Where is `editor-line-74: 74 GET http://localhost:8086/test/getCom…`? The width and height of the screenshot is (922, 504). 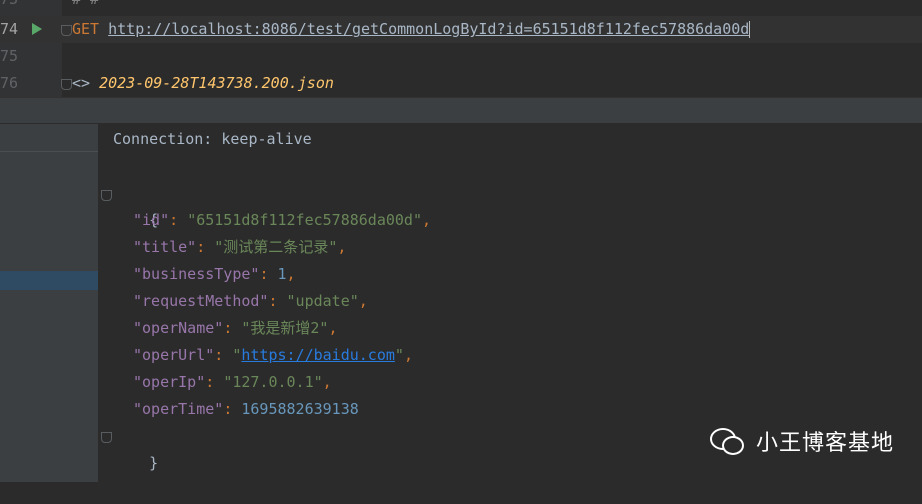
editor-line-74: 74 GET http://localhost:8086/test/getCom… is located at coordinates (461, 29).